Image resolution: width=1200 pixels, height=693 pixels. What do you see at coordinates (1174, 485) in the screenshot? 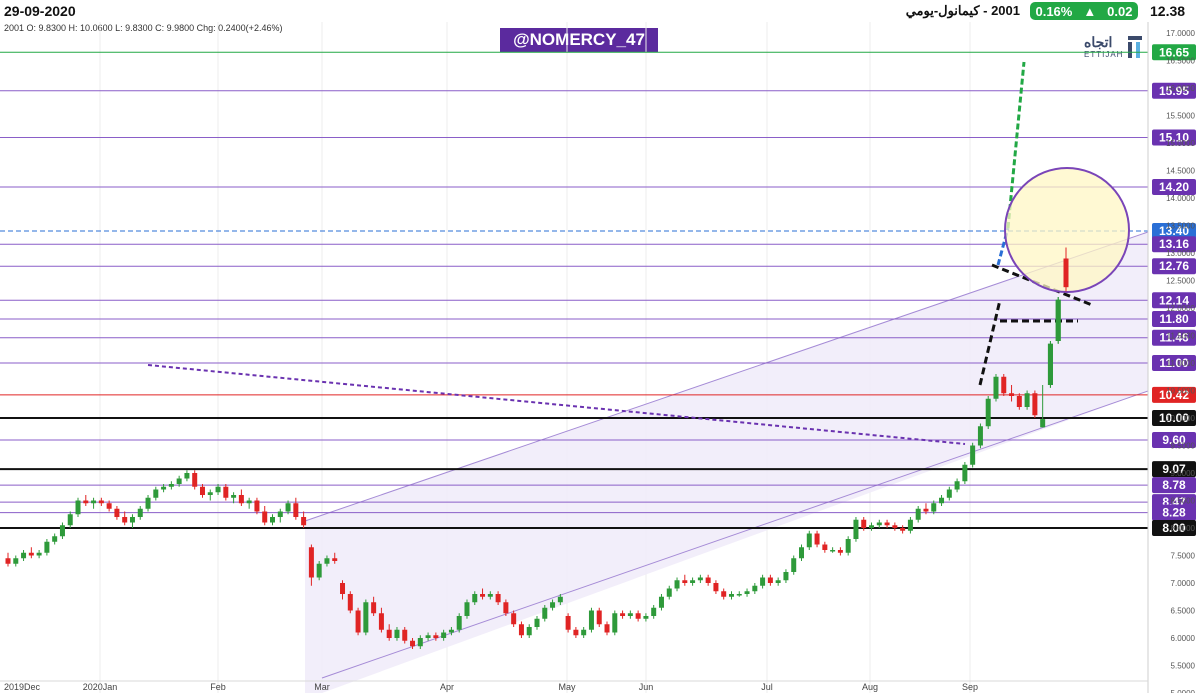
I see `level-label-8-78: 8.78` at bounding box center [1174, 485].